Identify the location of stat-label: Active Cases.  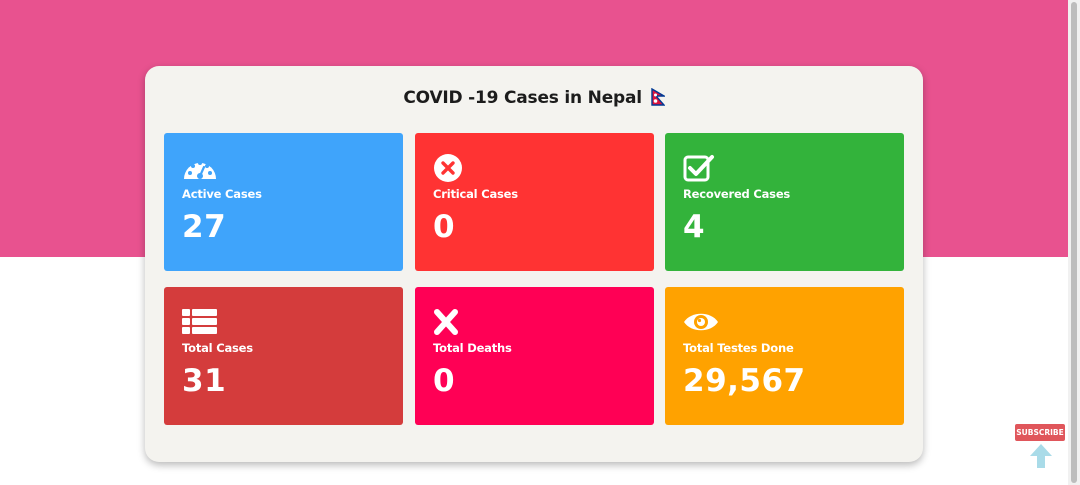
(222, 194).